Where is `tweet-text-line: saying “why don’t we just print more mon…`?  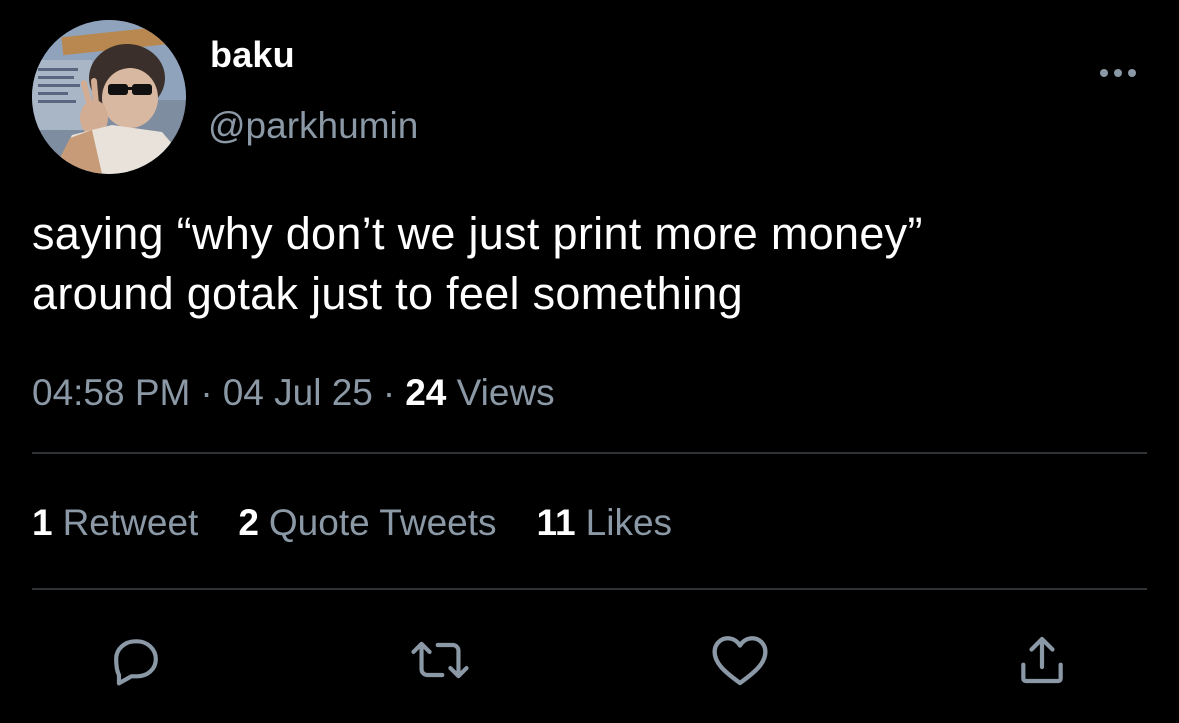
tweet-text-line: saying “why don’t we just print more mon… is located at coordinates (477, 233).